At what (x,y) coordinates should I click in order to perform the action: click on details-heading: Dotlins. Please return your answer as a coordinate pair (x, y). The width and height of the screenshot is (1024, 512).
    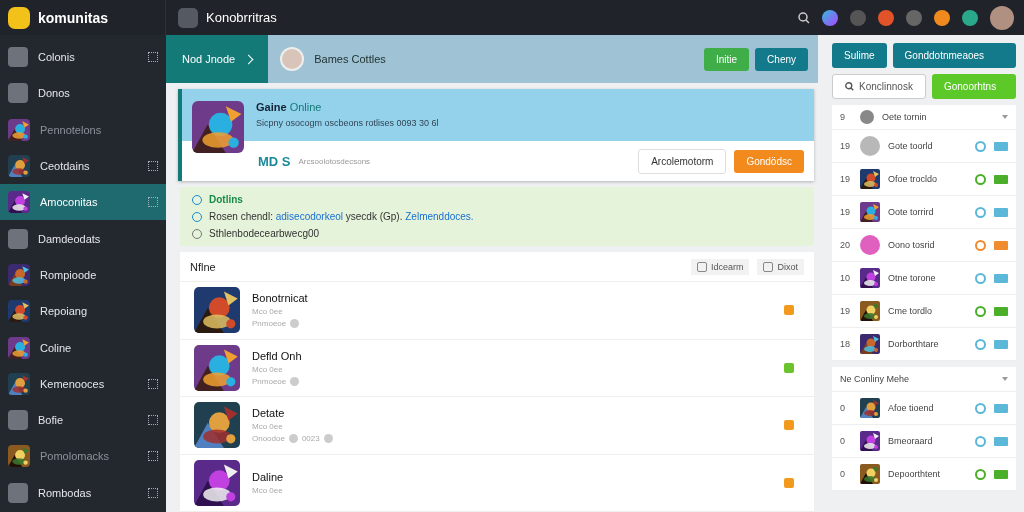
    Looking at the image, I should click on (226, 199).